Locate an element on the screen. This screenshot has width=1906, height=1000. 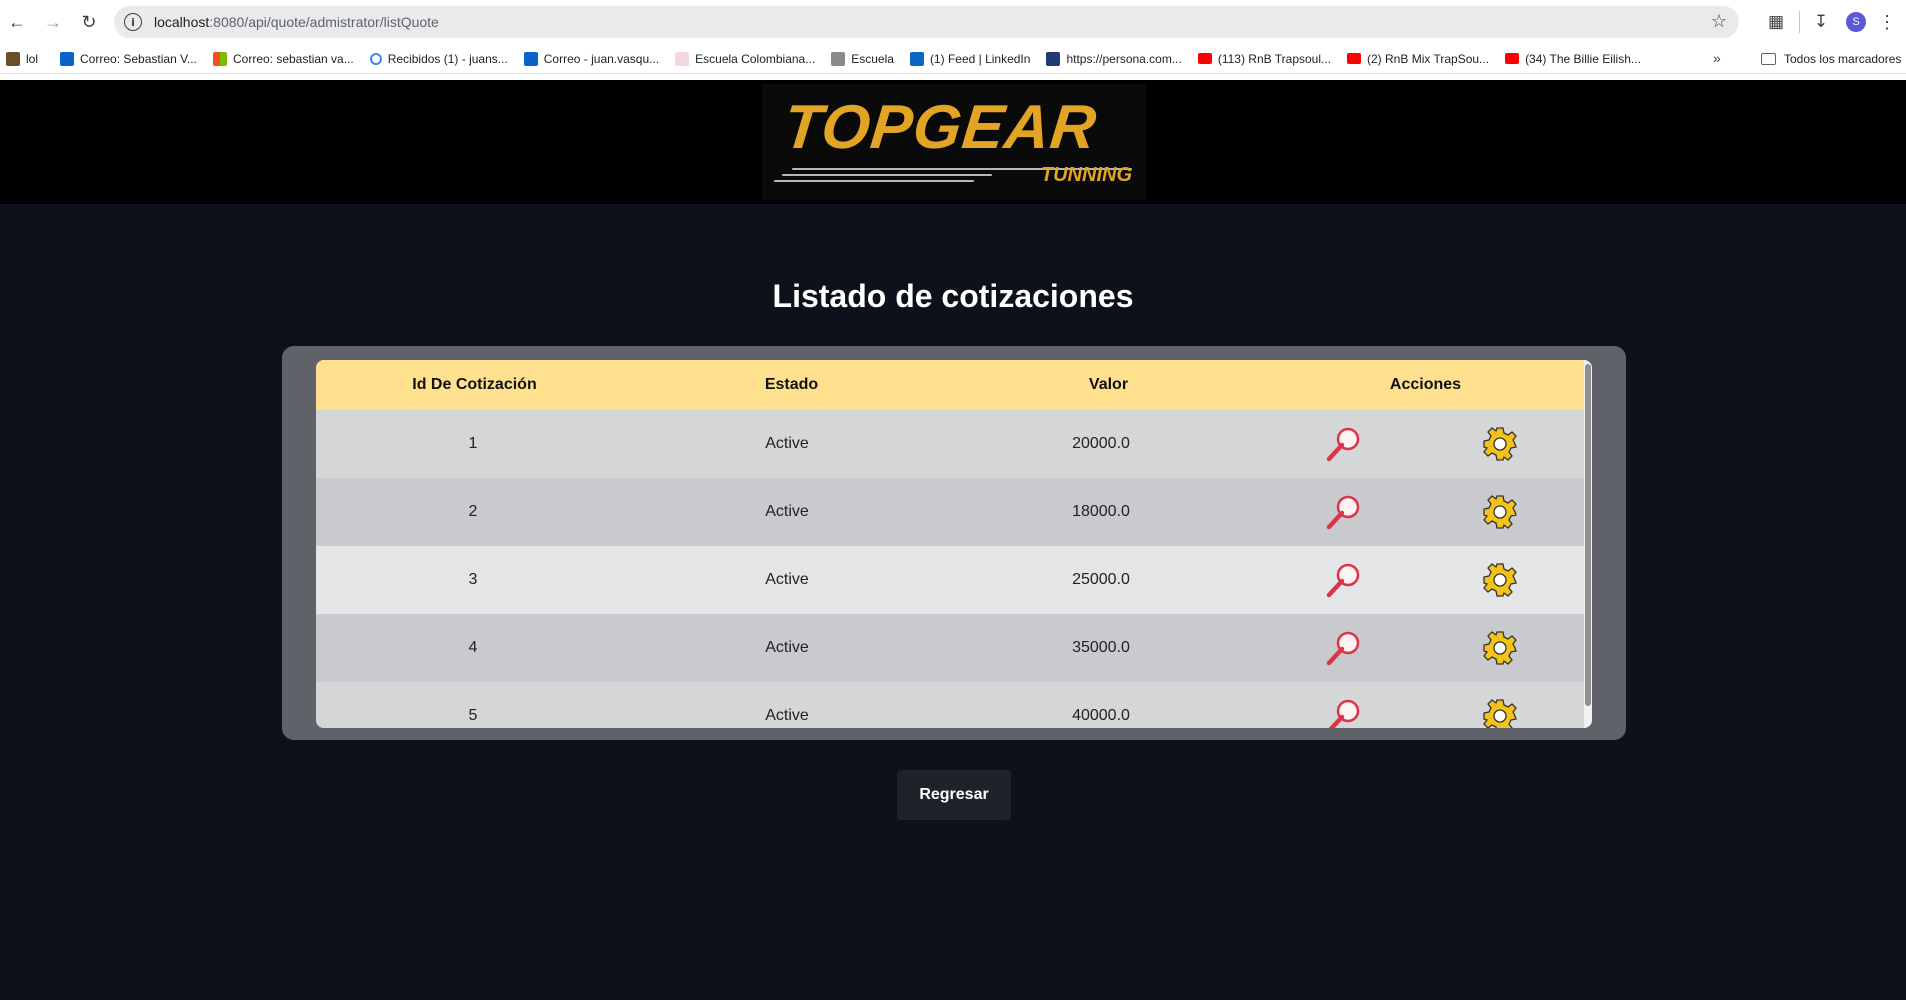
school-favicon-icon is located at coordinates (838, 58).